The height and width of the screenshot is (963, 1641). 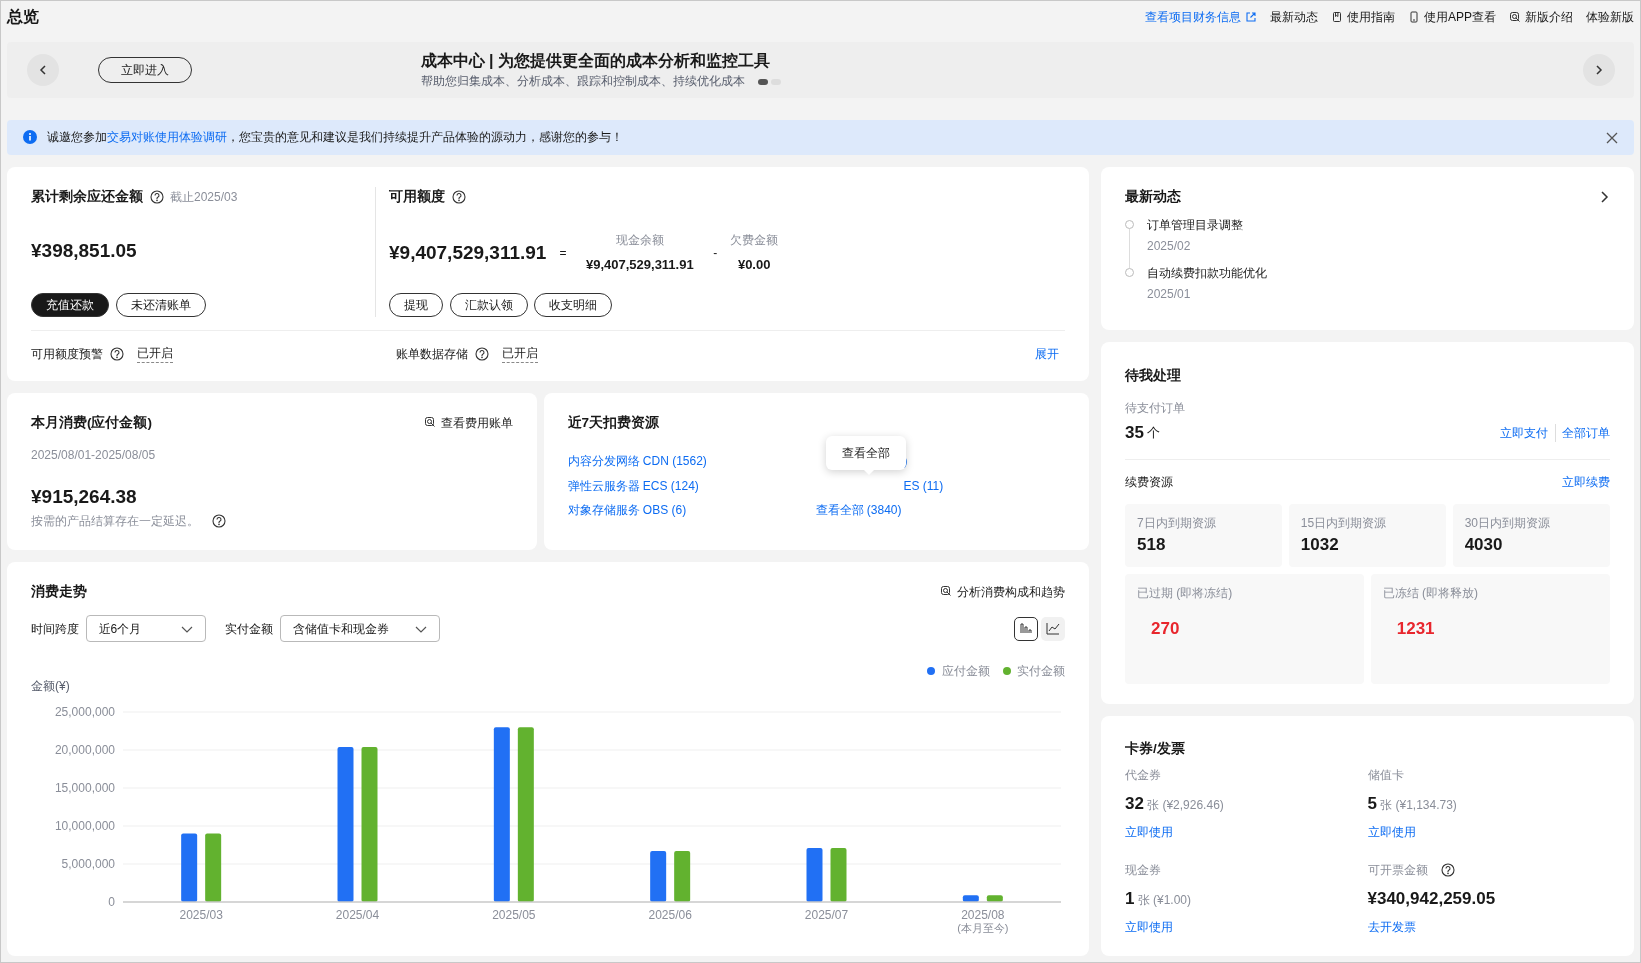 I want to click on cash-label: 现金余额, so click(x=639, y=240).